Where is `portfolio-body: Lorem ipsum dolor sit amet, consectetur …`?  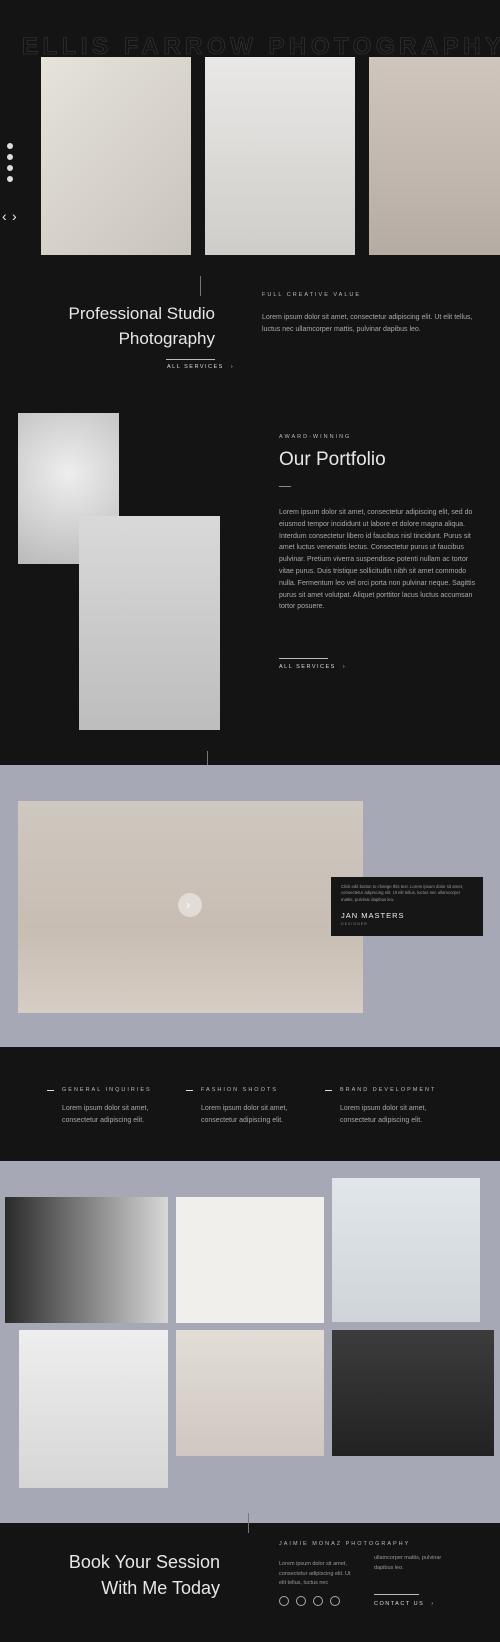
portfolio-body: Lorem ipsum dolor sit amet, consectetur … is located at coordinates (377, 560).